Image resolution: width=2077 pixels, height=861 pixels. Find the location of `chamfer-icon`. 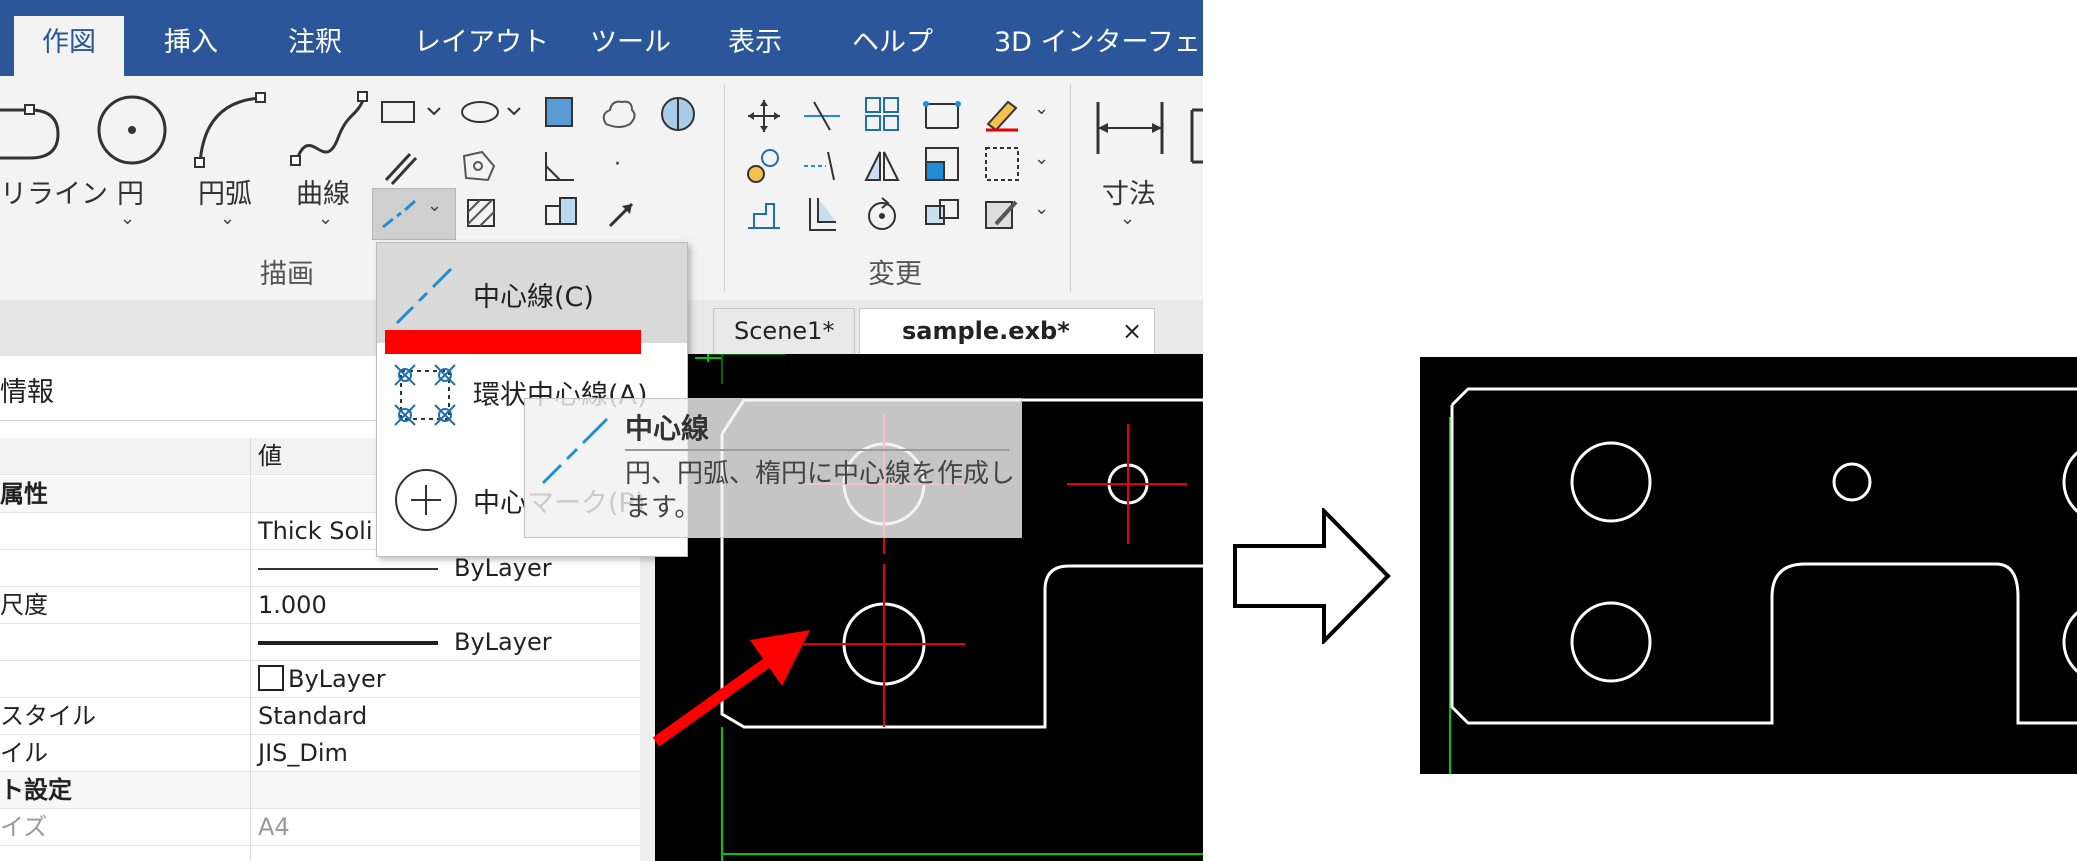

chamfer-icon is located at coordinates (560, 166).